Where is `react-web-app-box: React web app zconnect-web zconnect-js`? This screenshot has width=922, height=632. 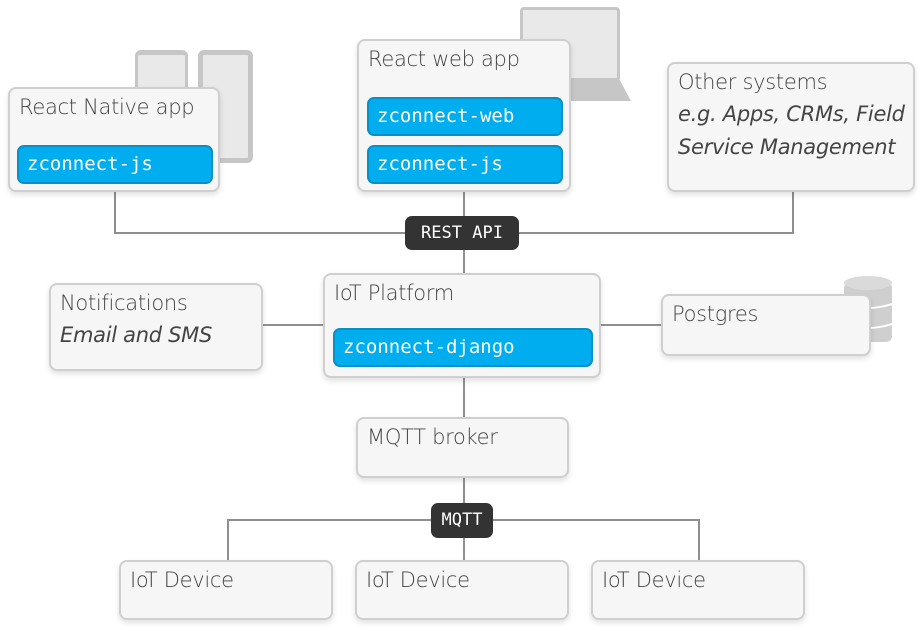
react-web-app-box: React web app zconnect-web zconnect-js is located at coordinates (464, 115).